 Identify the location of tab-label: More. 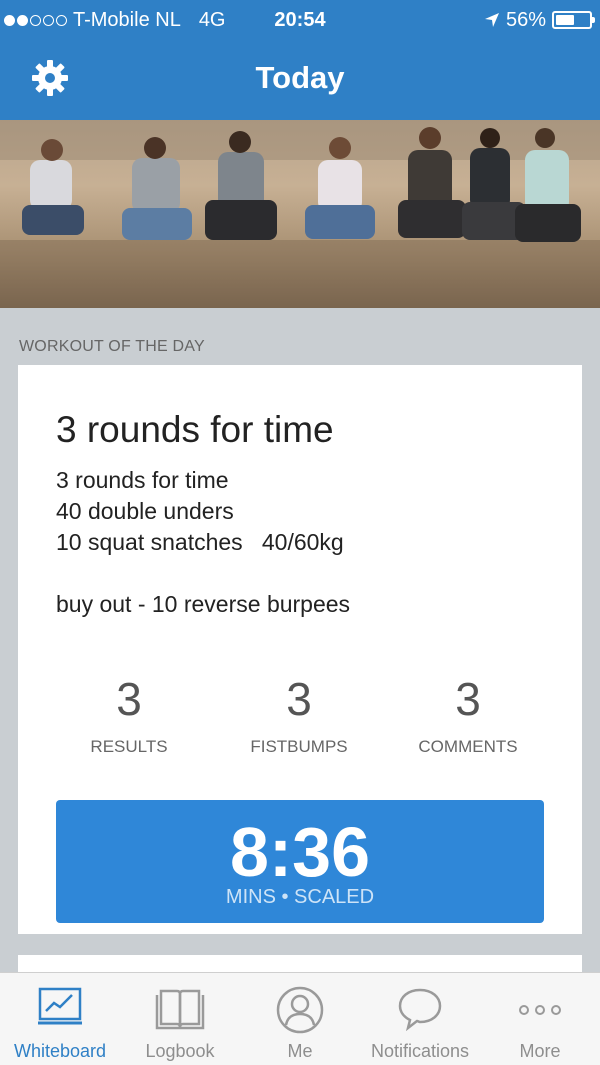
(540, 1051).